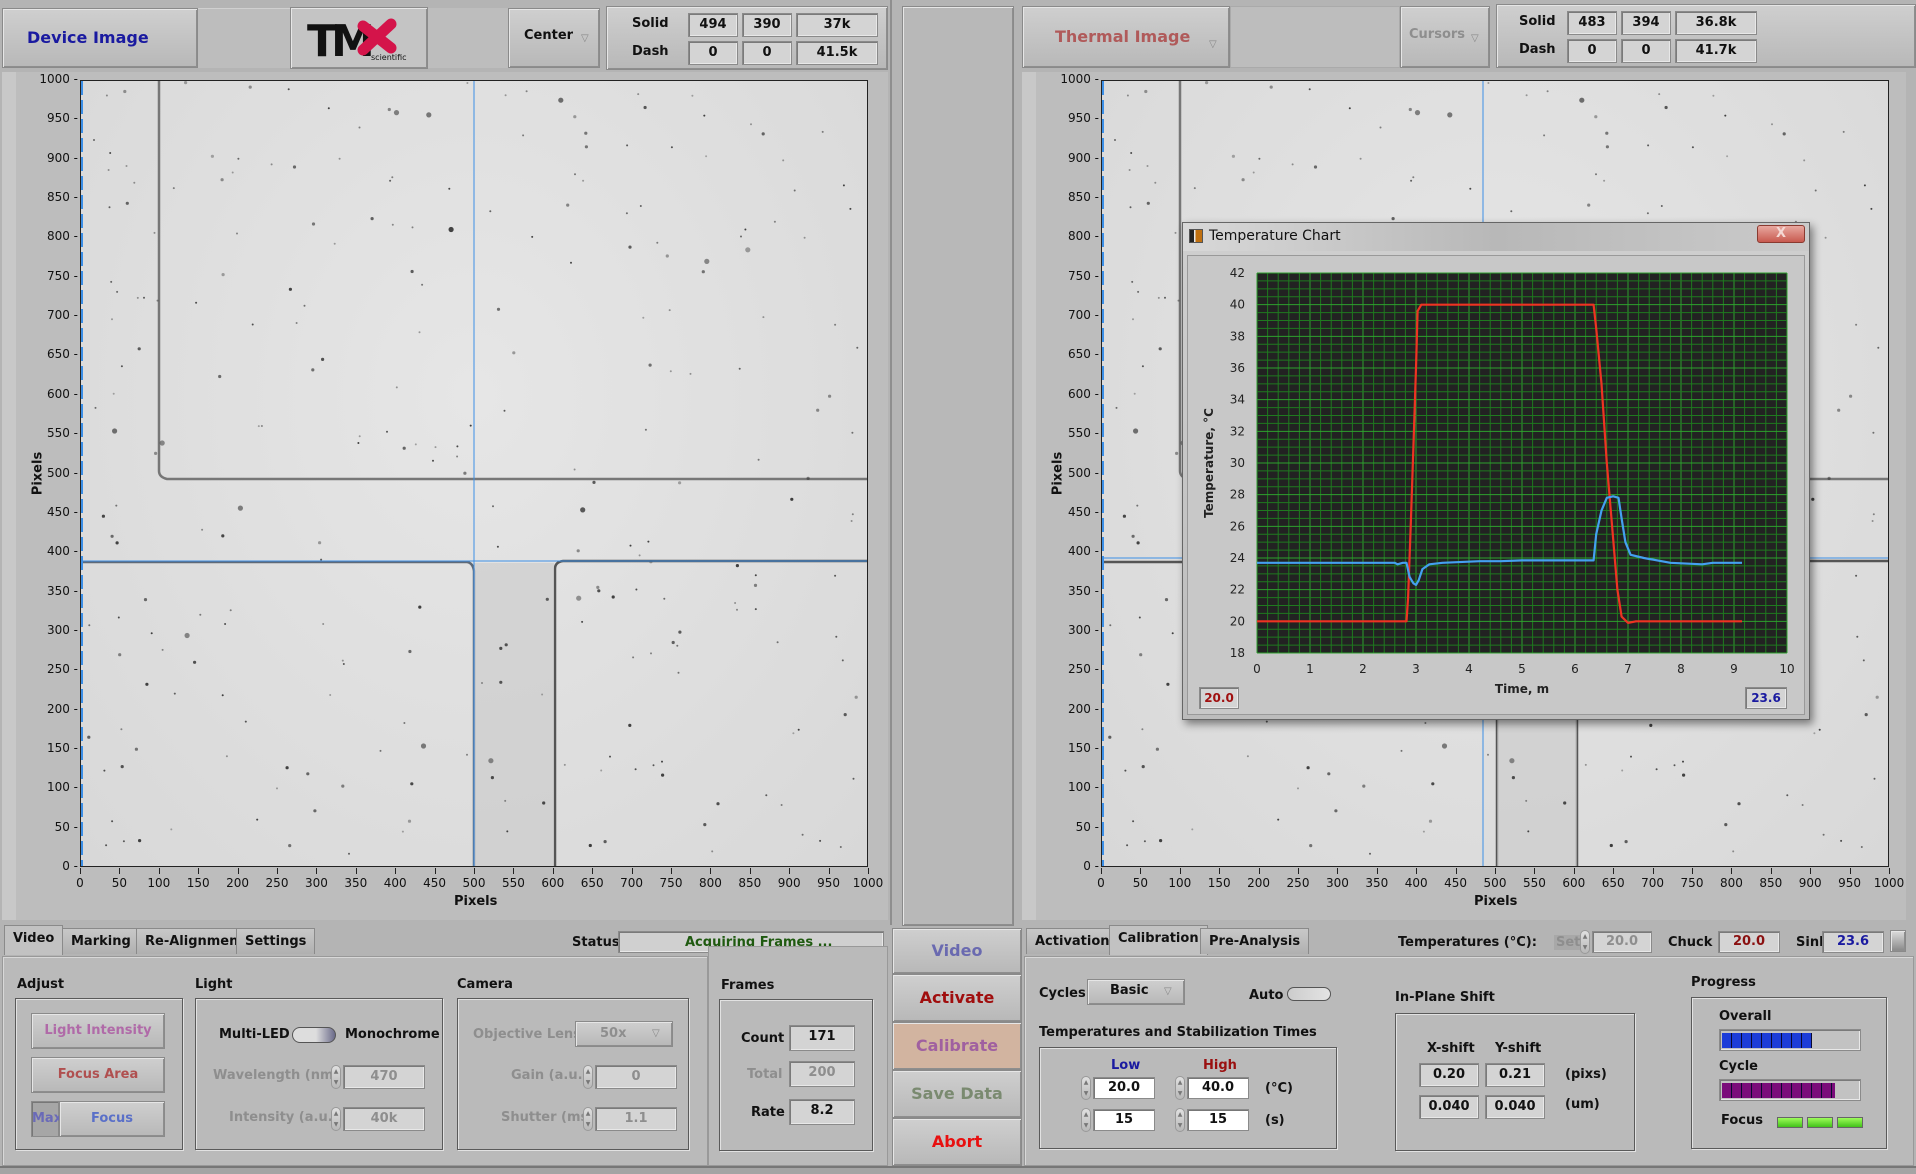 This screenshot has width=1916, height=1174. Describe the element at coordinates (636, 1077) in the screenshot. I see `gain-field: 0` at that location.